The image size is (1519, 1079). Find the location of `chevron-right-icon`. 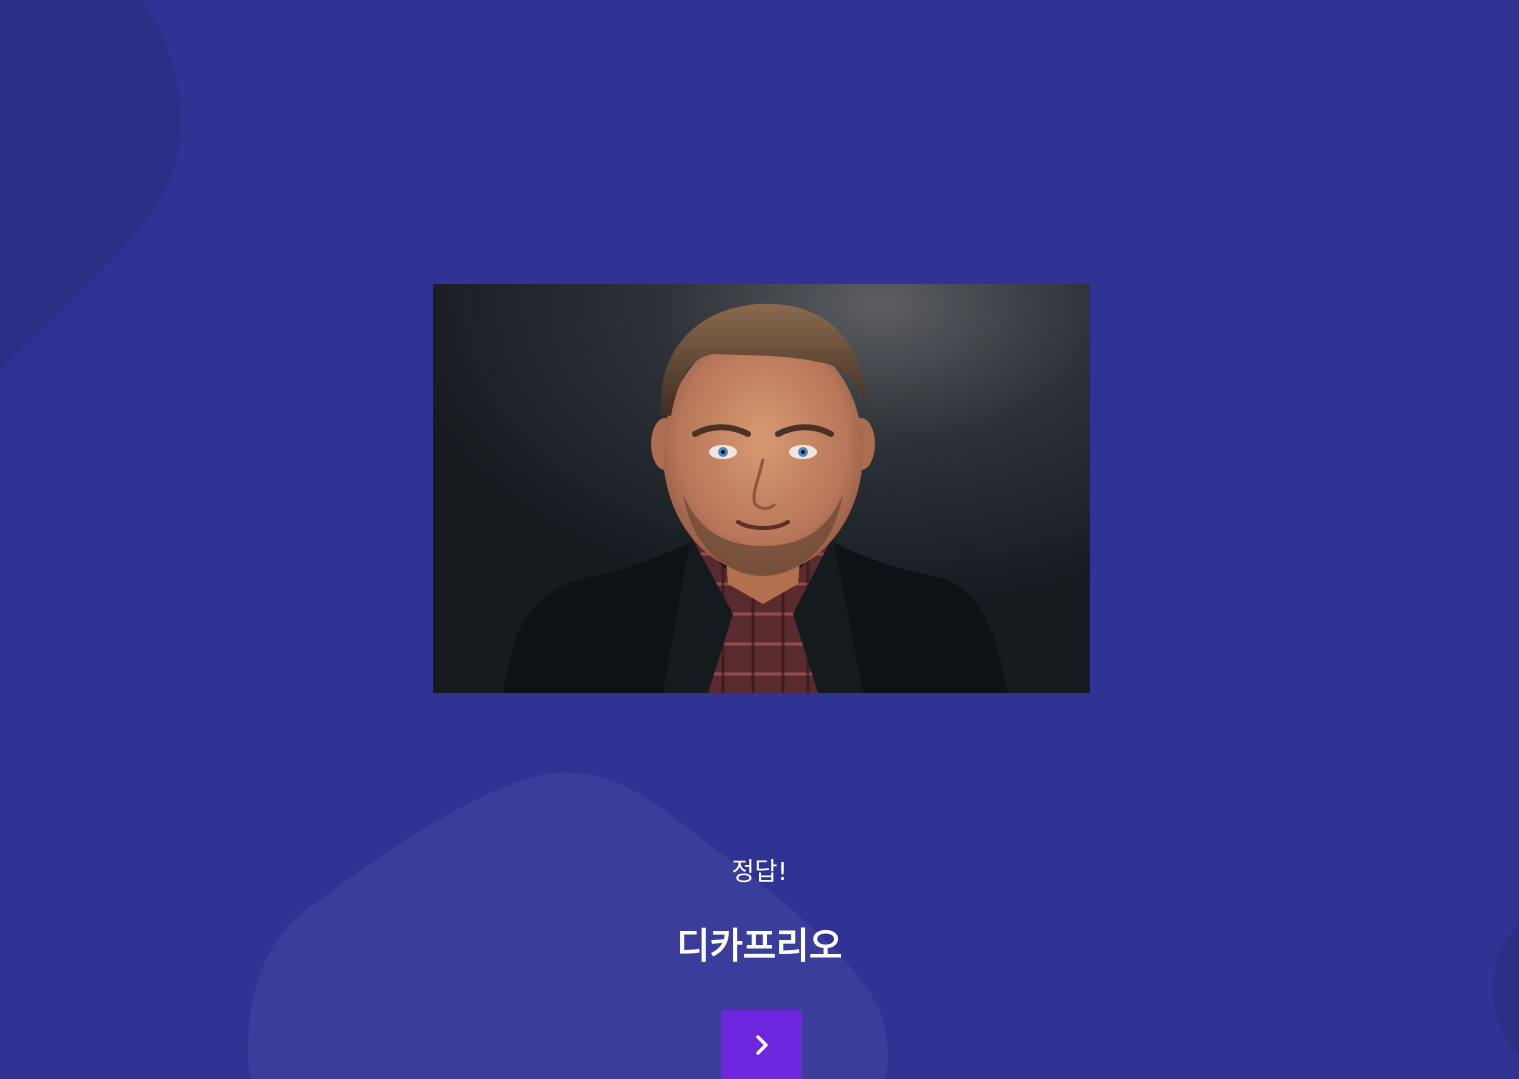

chevron-right-icon is located at coordinates (761, 1044).